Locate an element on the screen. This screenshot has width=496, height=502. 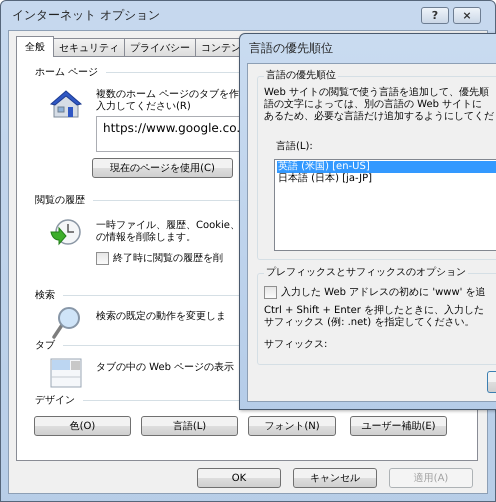
design-button: ユーザー補助(E) is located at coordinates (398, 426).